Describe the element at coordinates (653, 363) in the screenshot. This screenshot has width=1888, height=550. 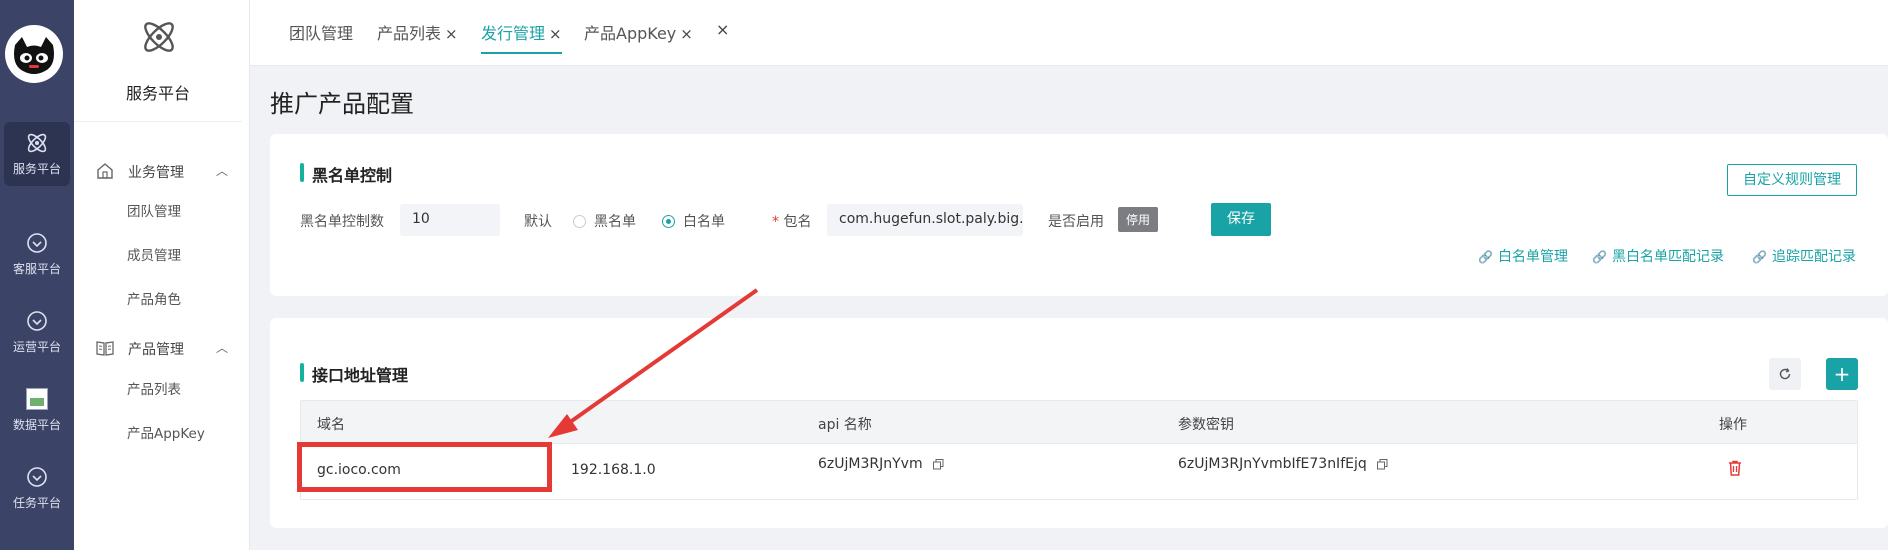
I see `annotation-arrow` at that location.